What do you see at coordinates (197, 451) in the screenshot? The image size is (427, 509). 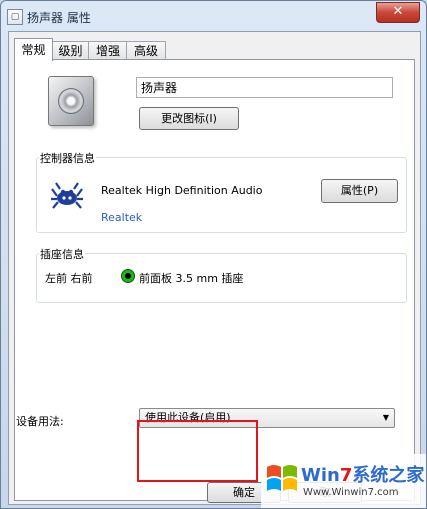 I see `highlight-box` at bounding box center [197, 451].